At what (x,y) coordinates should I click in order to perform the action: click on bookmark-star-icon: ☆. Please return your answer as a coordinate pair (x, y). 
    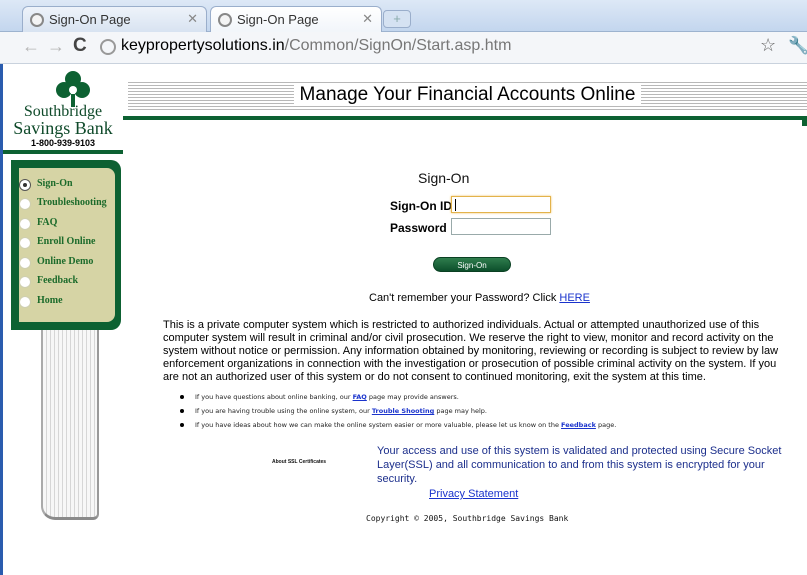
    Looking at the image, I should click on (768, 45).